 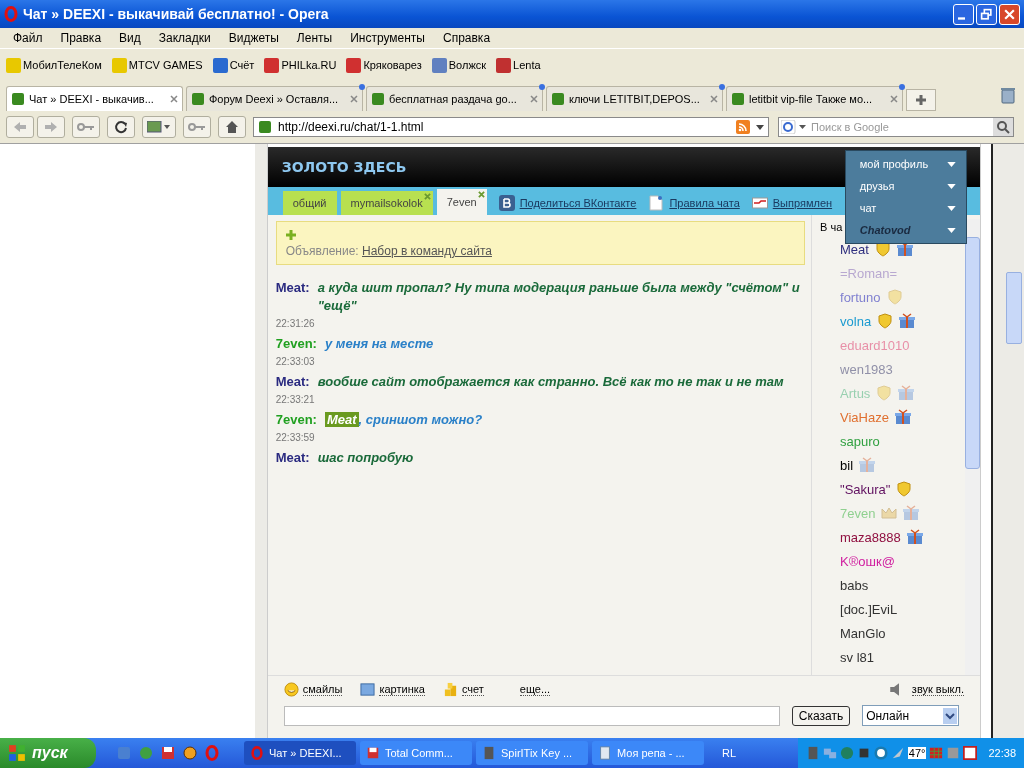 What do you see at coordinates (905, 186) in the screenshot?
I see `user-menu-item: друзья` at bounding box center [905, 186].